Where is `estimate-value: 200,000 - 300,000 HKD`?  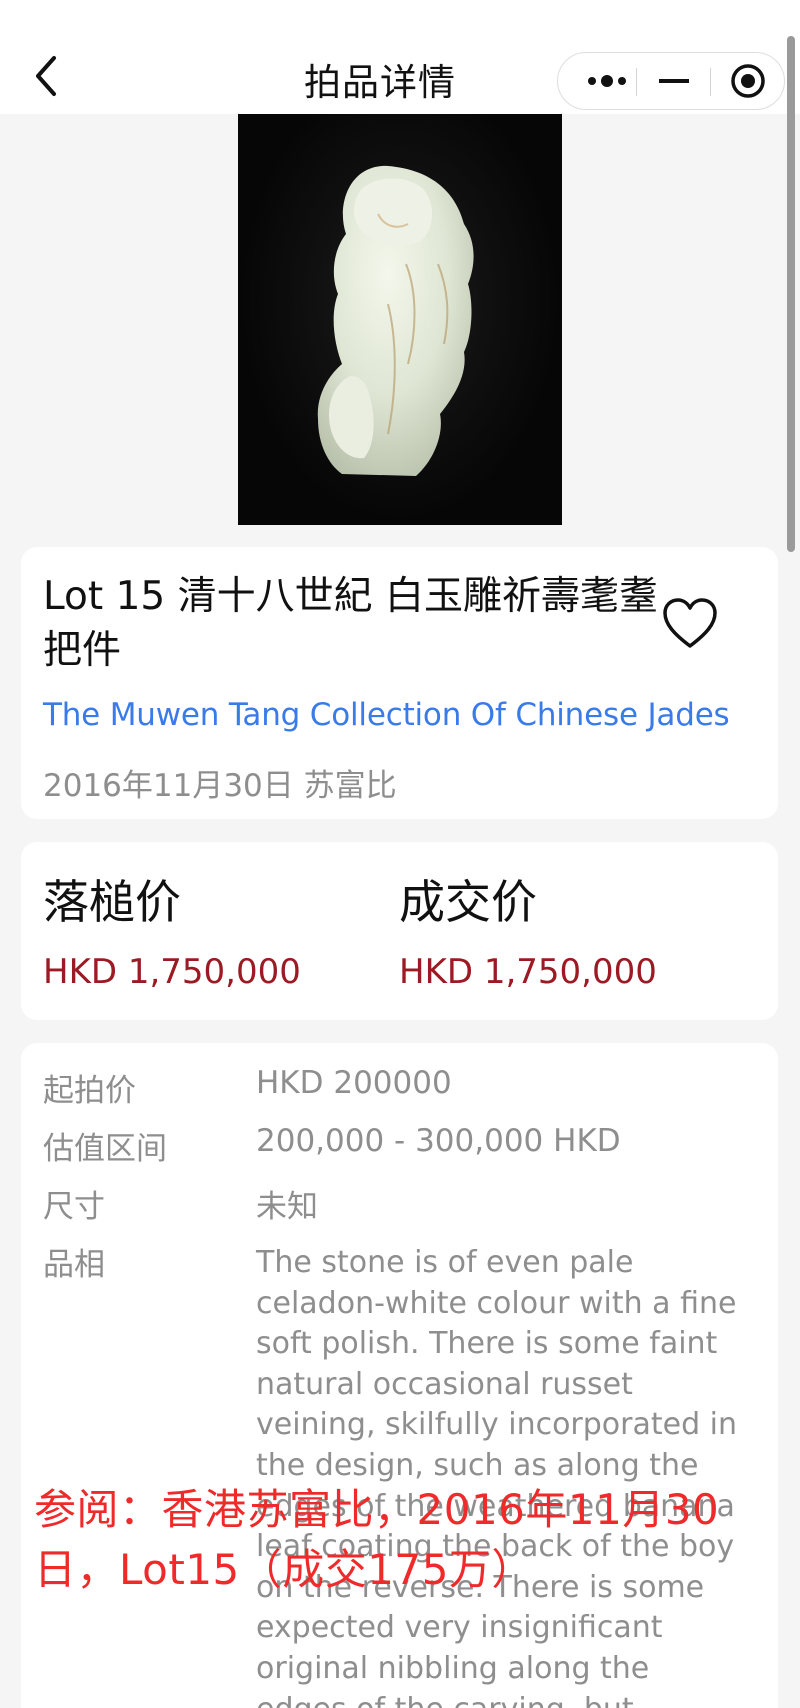 estimate-value: 200,000 - 300,000 HKD is located at coordinates (438, 1141).